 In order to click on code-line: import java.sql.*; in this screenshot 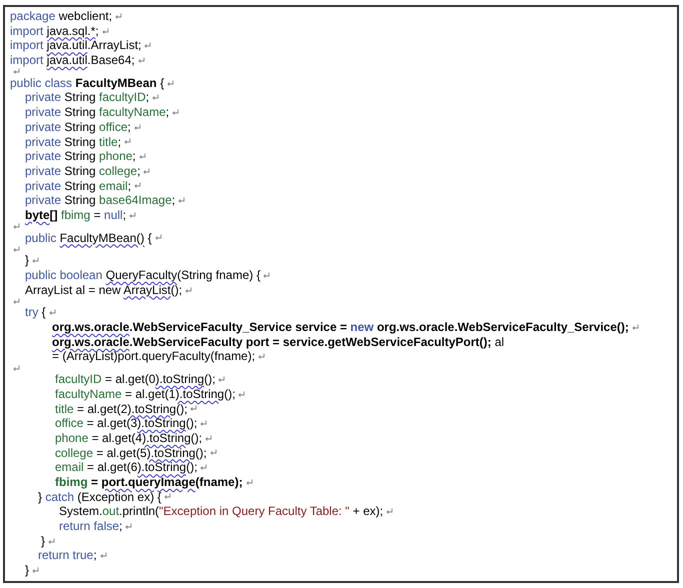, I will do `click(54, 31)`.